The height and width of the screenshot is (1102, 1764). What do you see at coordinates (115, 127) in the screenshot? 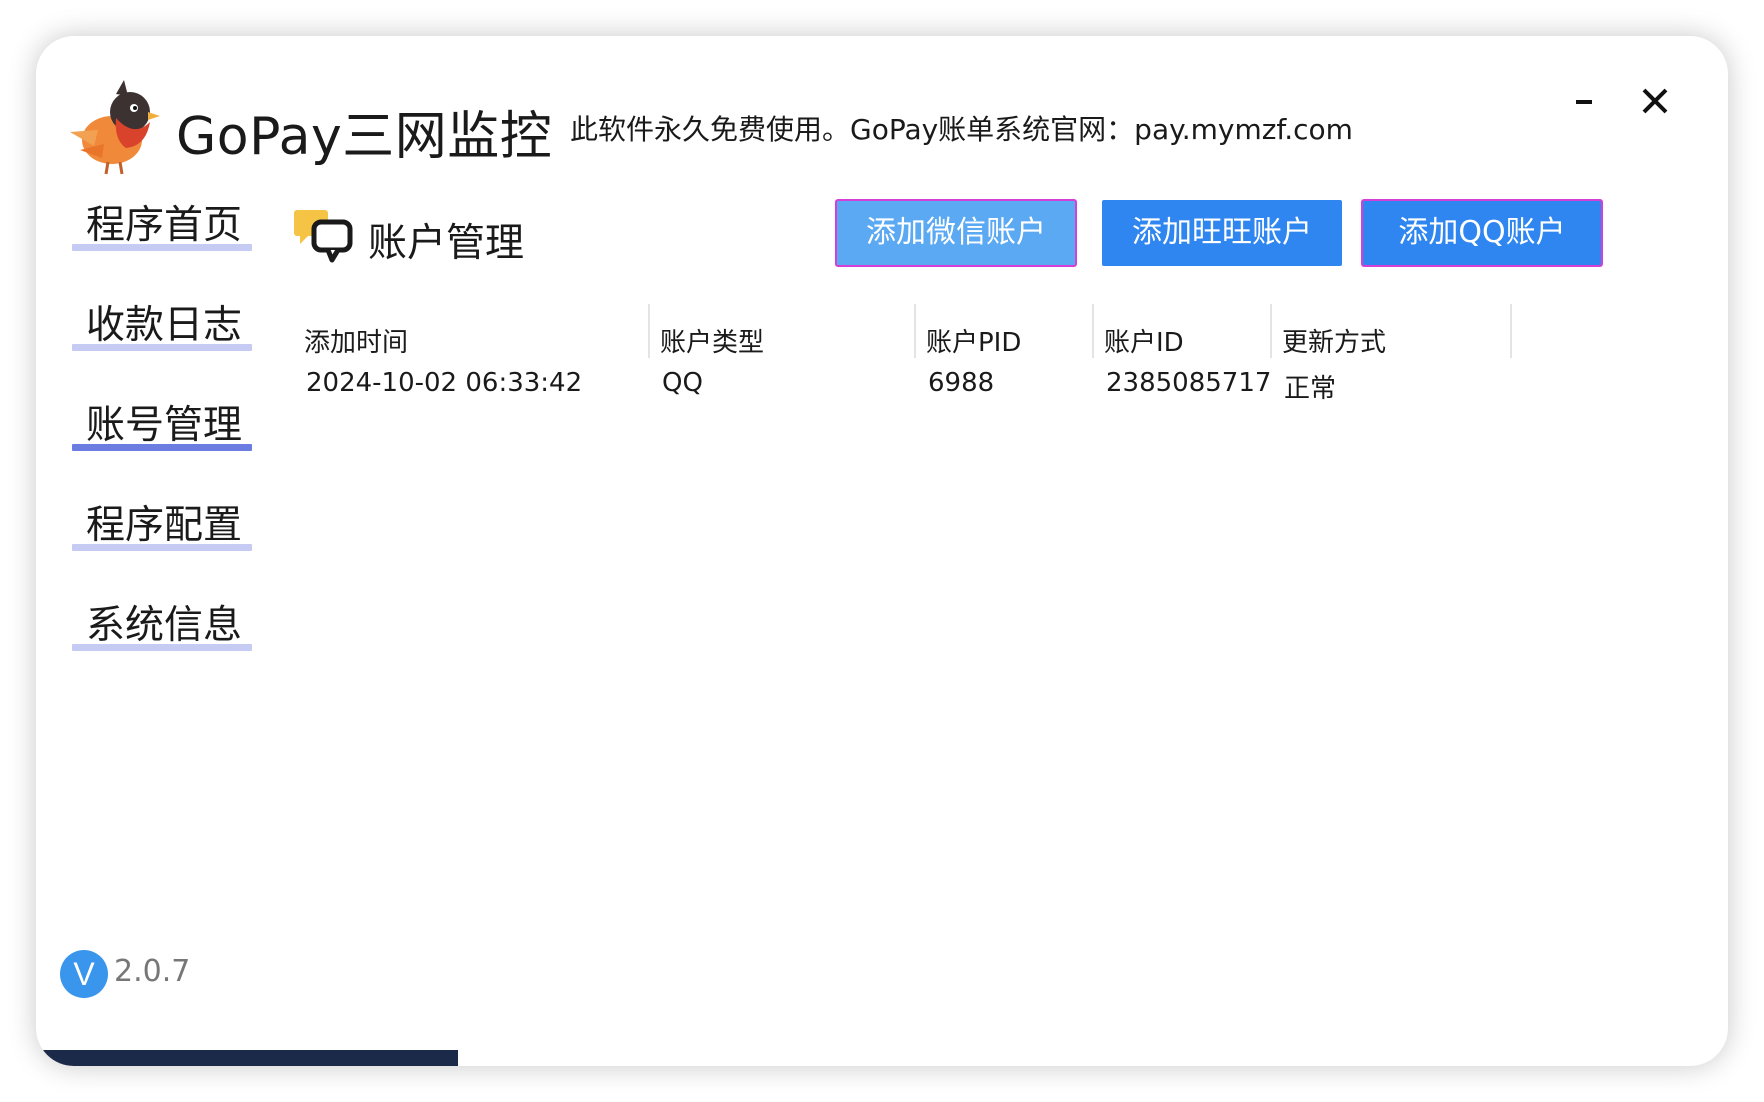
I see `bird-logo-icon` at bounding box center [115, 127].